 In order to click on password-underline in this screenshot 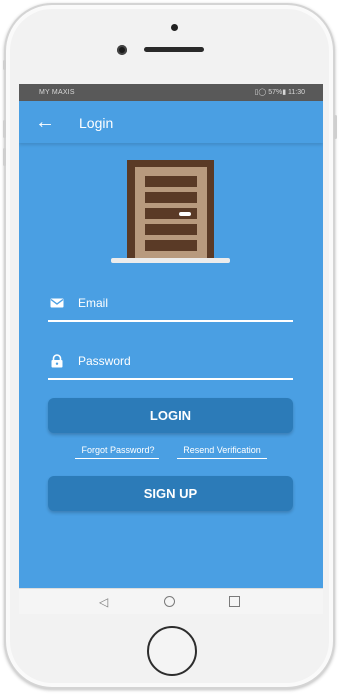, I will do `click(170, 379)`.